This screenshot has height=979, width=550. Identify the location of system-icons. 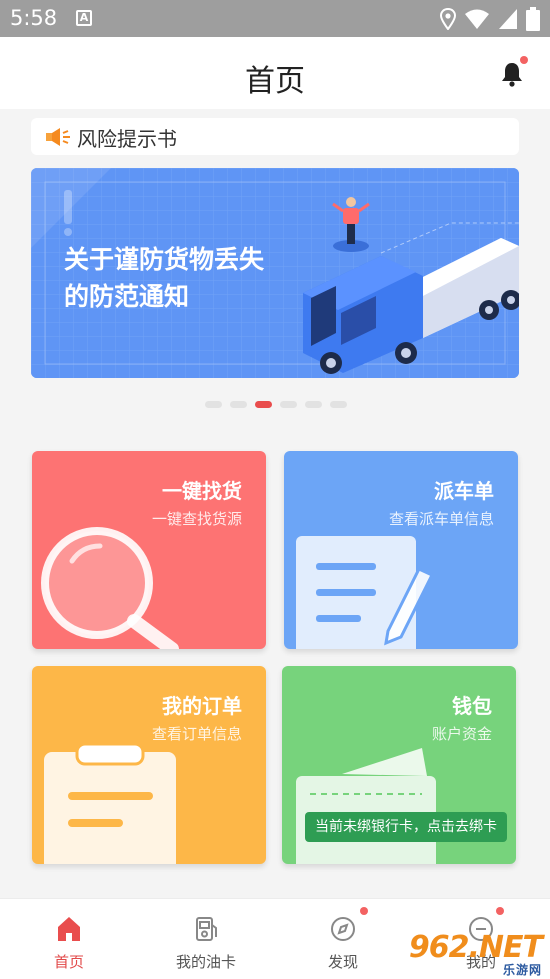
(490, 19).